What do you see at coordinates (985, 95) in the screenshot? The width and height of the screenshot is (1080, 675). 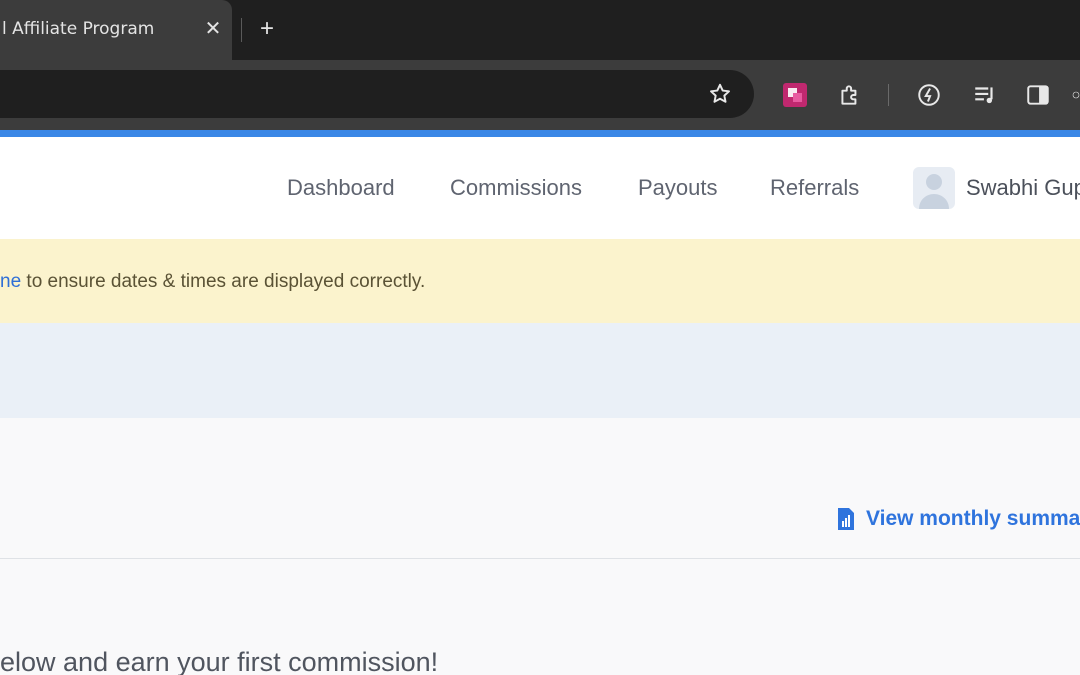 I see `media-control-icon` at bounding box center [985, 95].